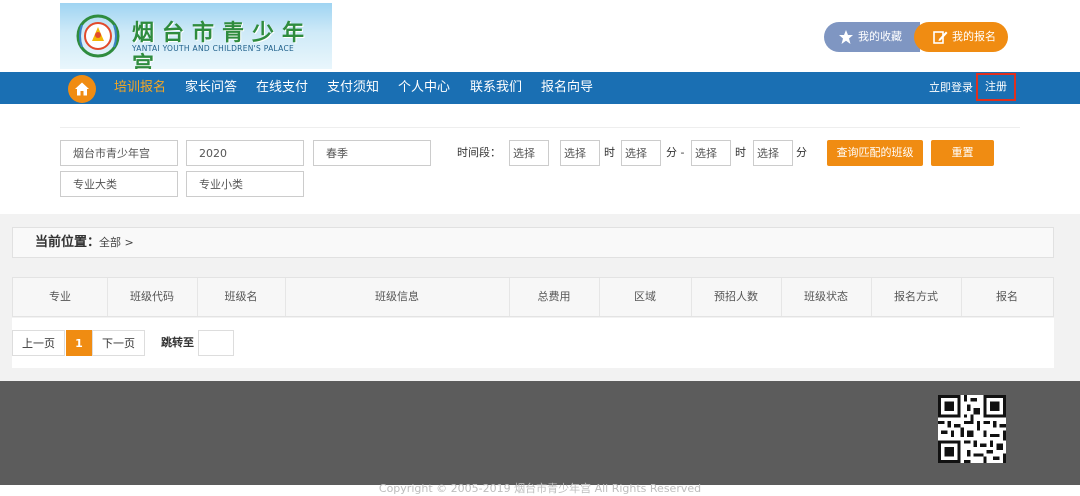 The image size is (1080, 496). What do you see at coordinates (118, 343) in the screenshot?
I see `next-page-button: 下一页` at bounding box center [118, 343].